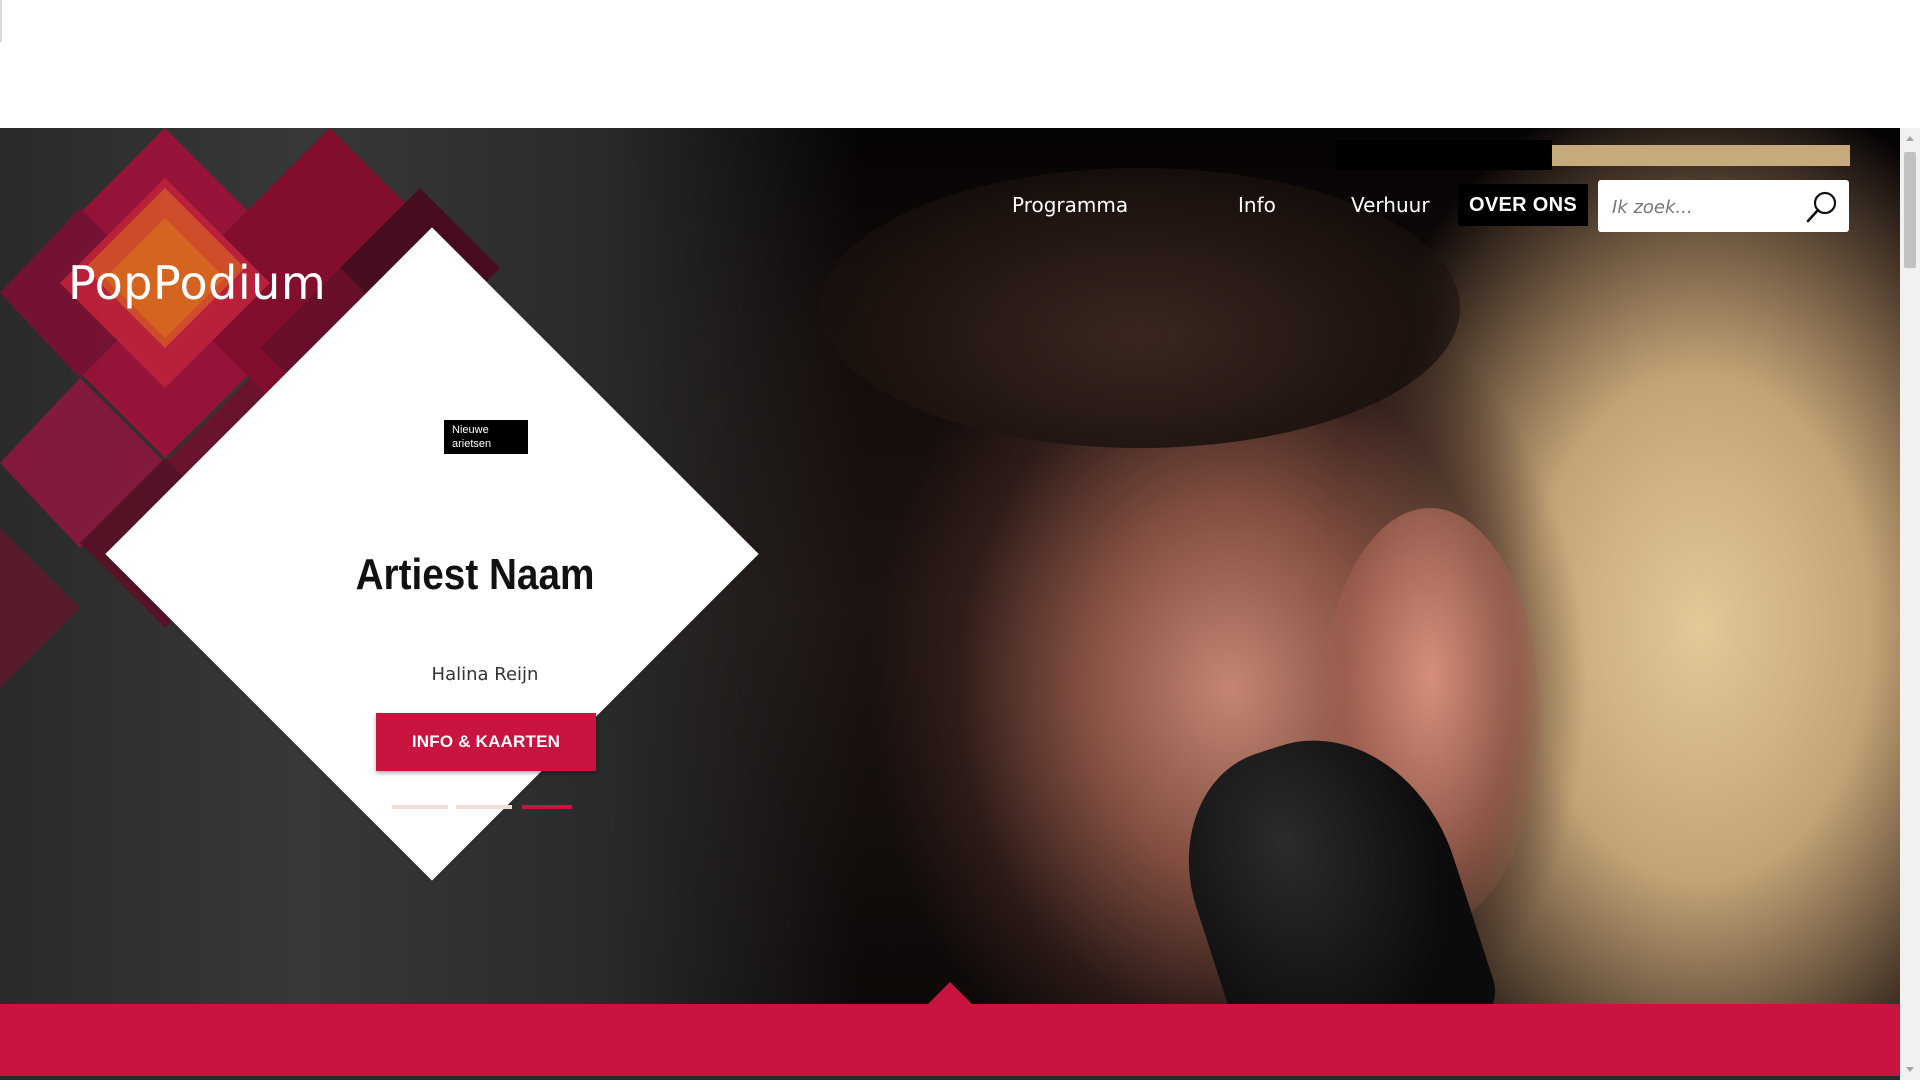  Describe the element at coordinates (1257, 205) in the screenshot. I see `nav-item-info: Info` at that location.